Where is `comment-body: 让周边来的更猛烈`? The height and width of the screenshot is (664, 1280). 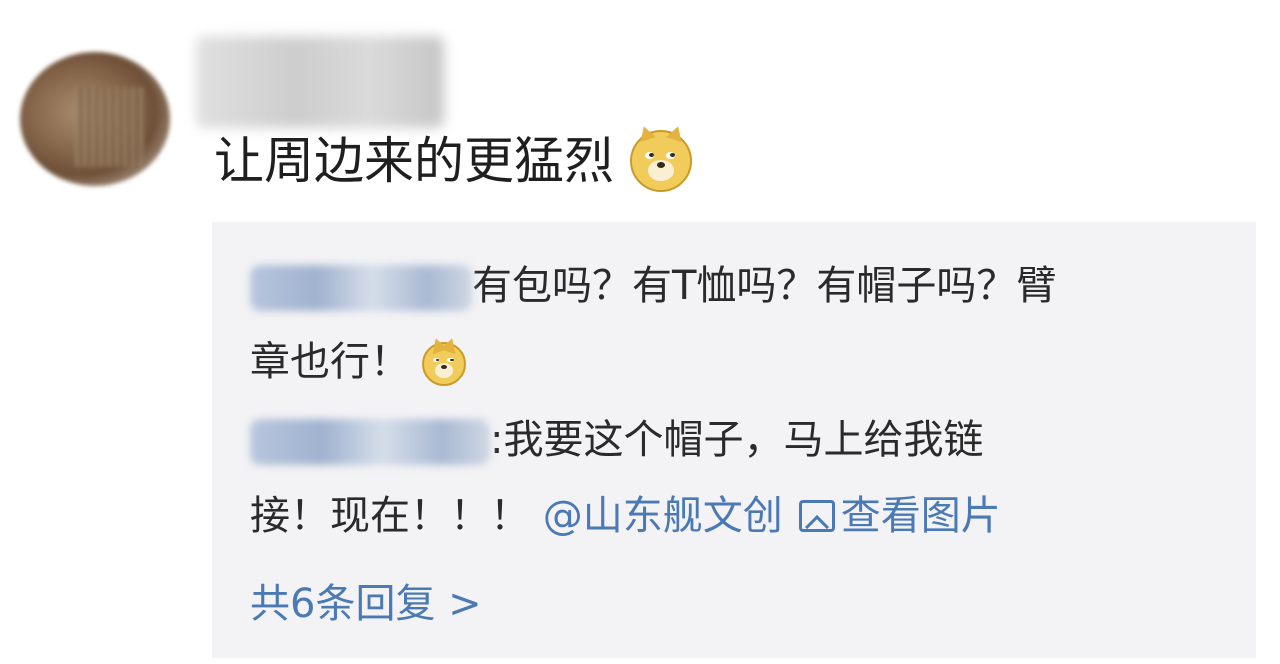 comment-body: 让周边来的更猛烈 is located at coordinates (453, 161).